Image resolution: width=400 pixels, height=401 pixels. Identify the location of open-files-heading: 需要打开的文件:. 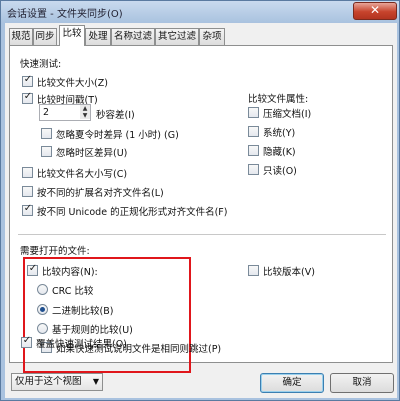
(55, 251).